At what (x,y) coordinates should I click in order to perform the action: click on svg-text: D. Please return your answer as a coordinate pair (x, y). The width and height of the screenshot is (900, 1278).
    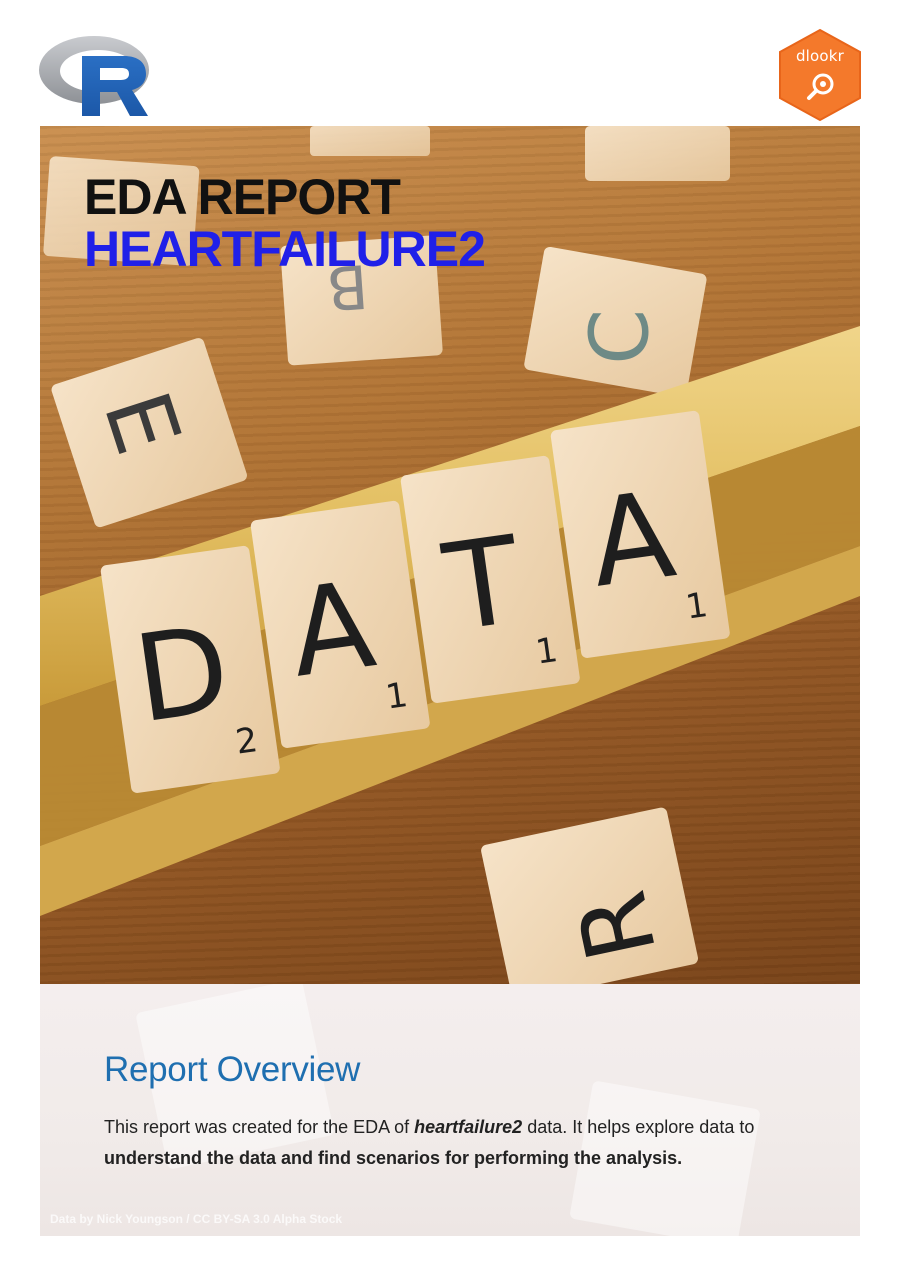
    Looking at the image, I should click on (182, 675).